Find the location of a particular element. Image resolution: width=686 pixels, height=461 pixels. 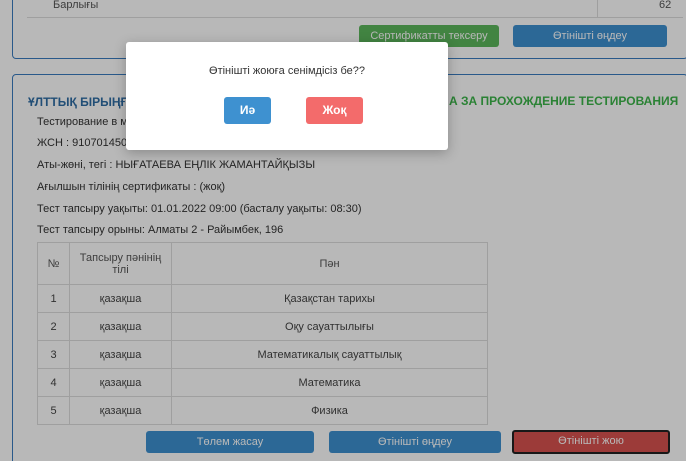

dialog-message: Өтінішті жоюға сенімдісіз бе?? is located at coordinates (287, 71).